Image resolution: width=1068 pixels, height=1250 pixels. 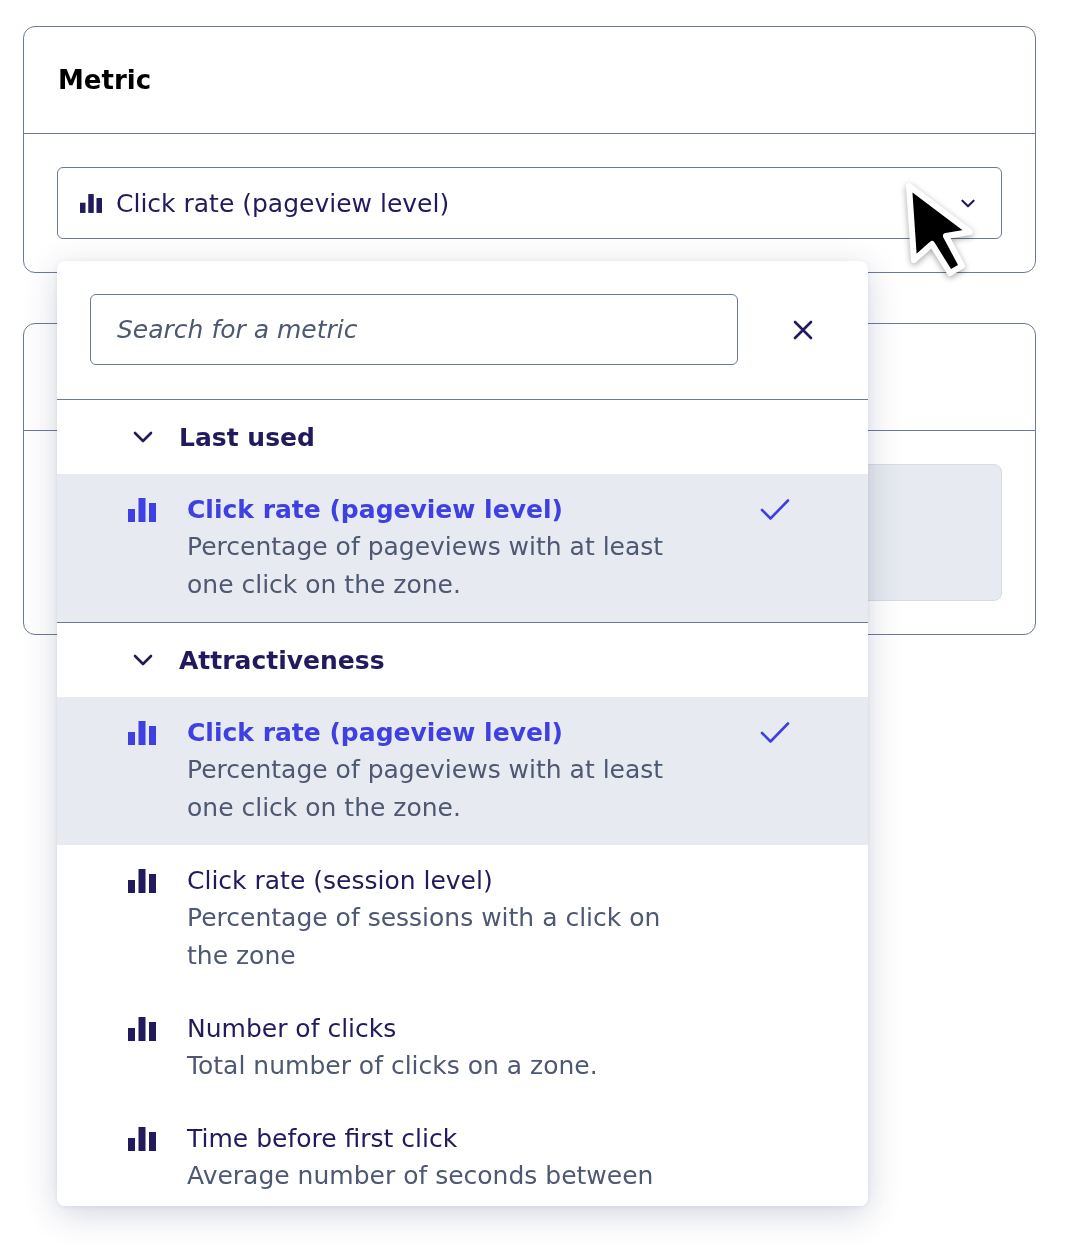 What do you see at coordinates (462, 660) in the screenshot?
I see `group-header: Attractiveness` at bounding box center [462, 660].